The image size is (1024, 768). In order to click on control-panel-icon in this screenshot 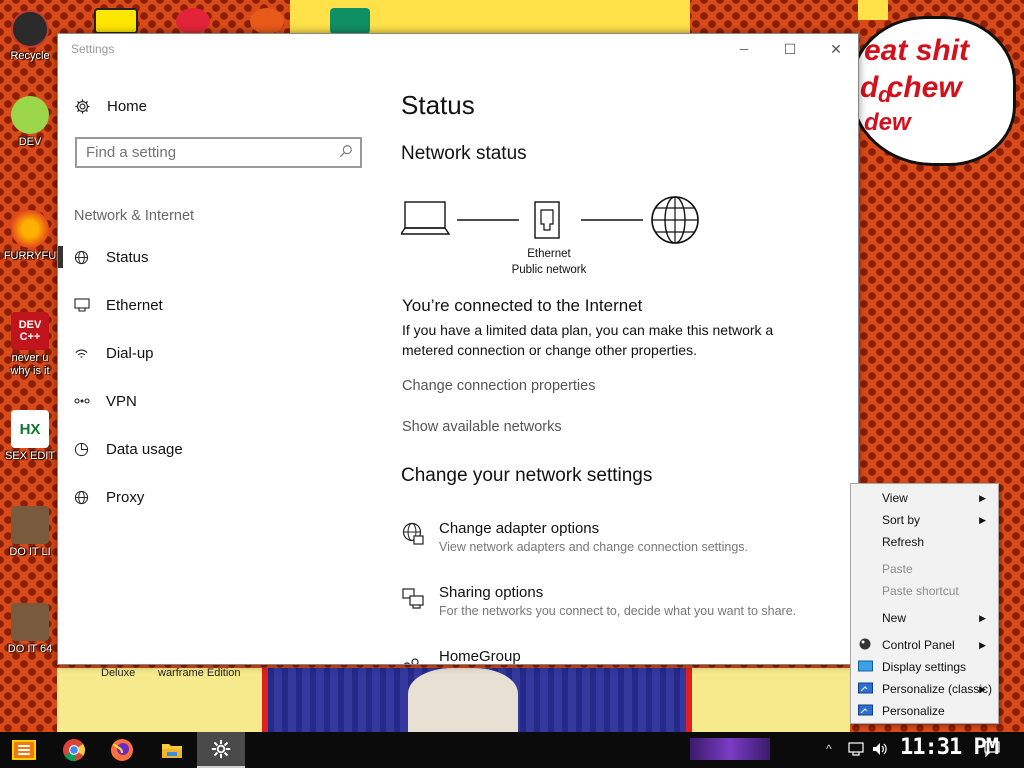, I will do `click(865, 644)`.